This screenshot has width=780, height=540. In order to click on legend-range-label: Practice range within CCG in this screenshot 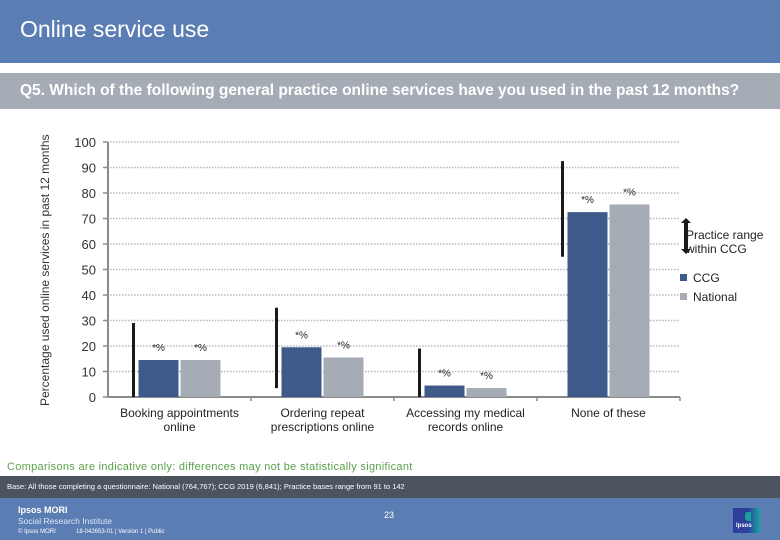, I will do `click(725, 242)`.